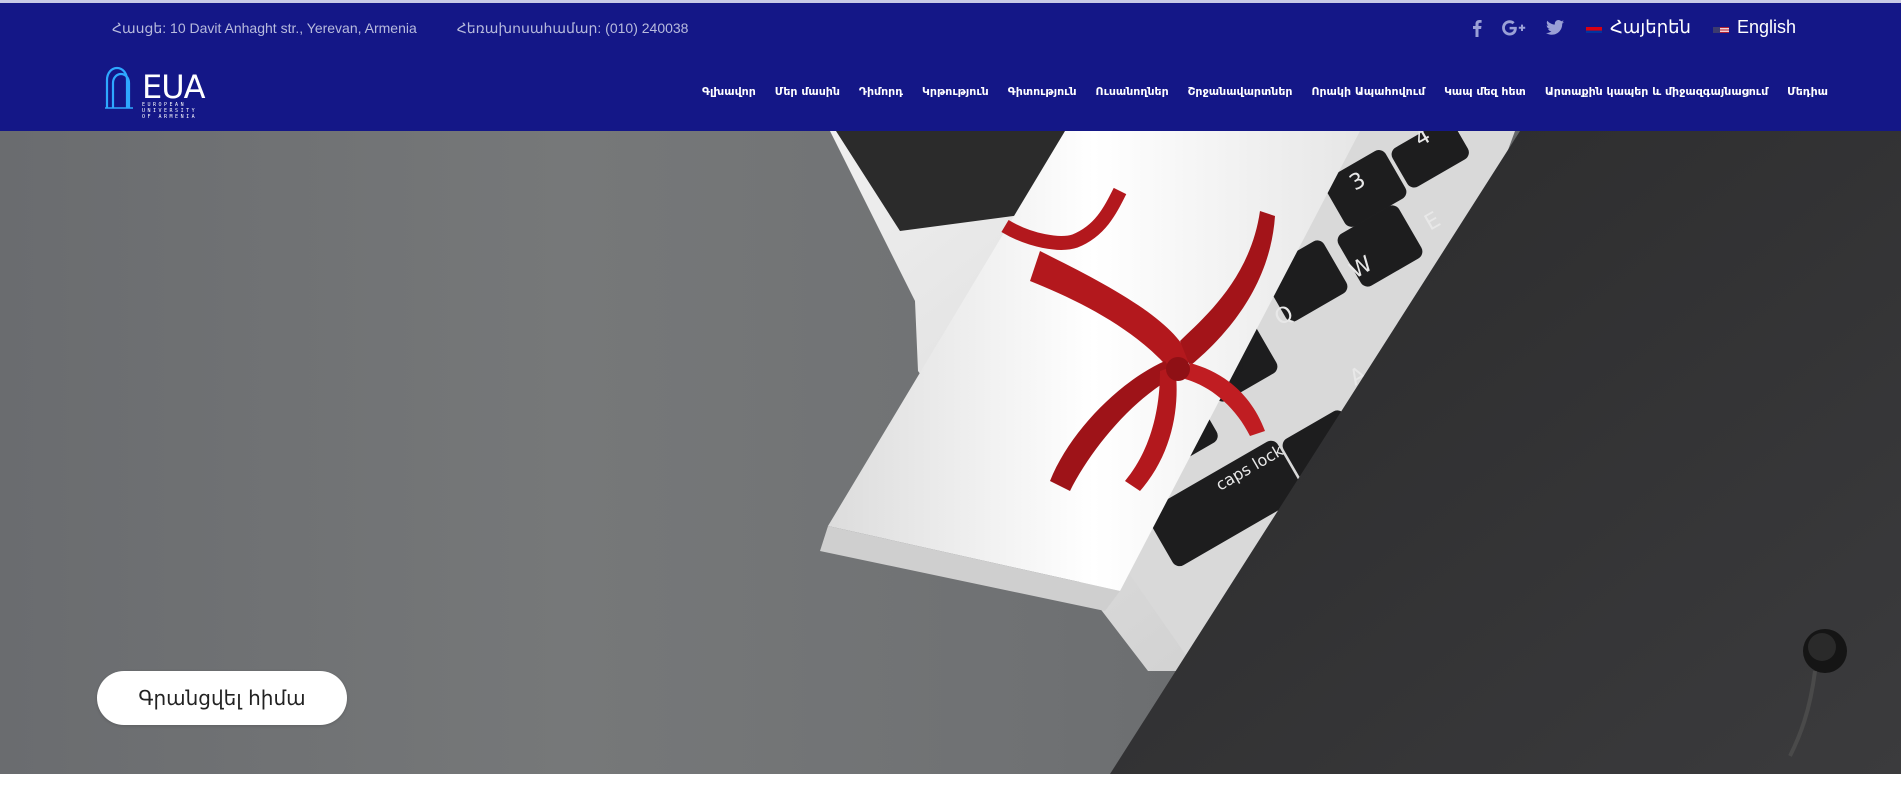 This screenshot has width=1901, height=791. I want to click on armenia-flag-icon, so click(1594, 27).